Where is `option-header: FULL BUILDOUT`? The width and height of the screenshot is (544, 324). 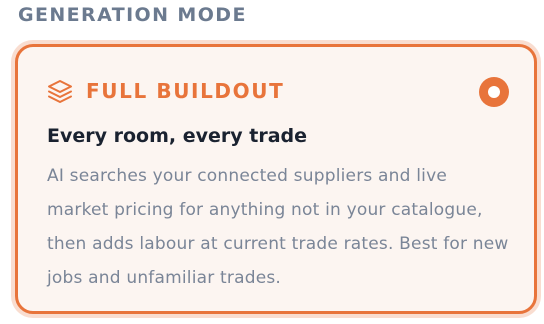
option-header: FULL BUILDOUT is located at coordinates (165, 91).